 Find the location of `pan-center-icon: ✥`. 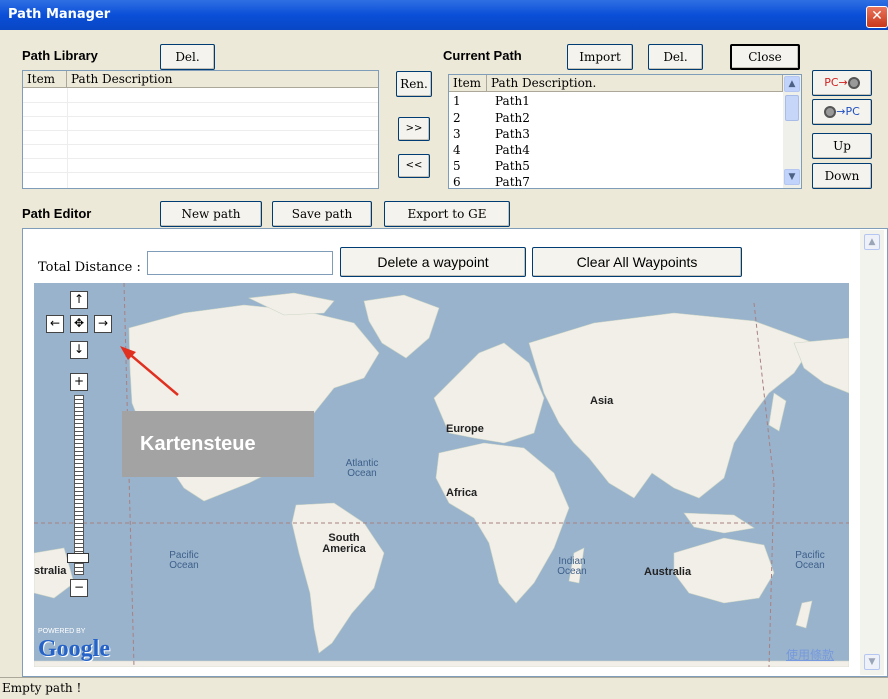

pan-center-icon: ✥ is located at coordinates (79, 324).